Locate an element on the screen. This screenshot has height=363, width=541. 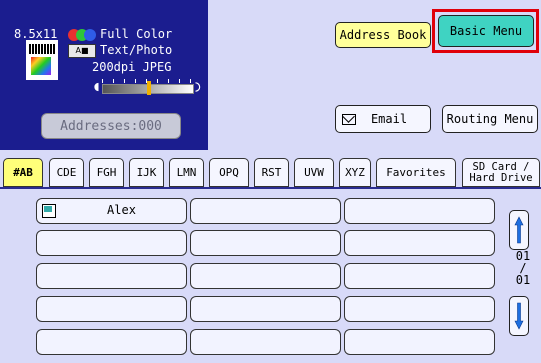
tab-rst: RST is located at coordinates (271, 172).